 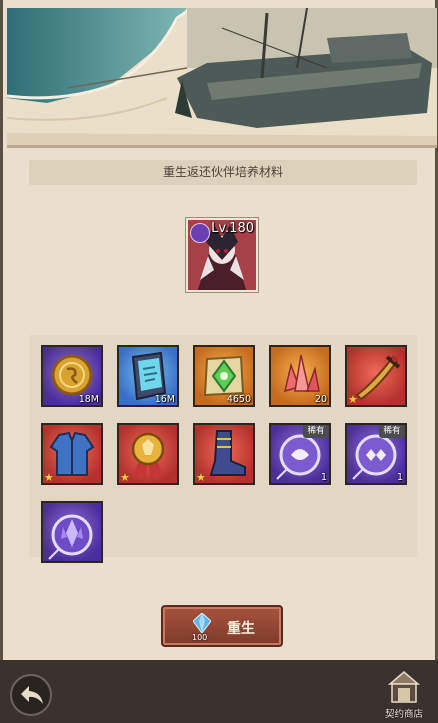 I want to click on material-count: 16M, so click(x=164, y=399).